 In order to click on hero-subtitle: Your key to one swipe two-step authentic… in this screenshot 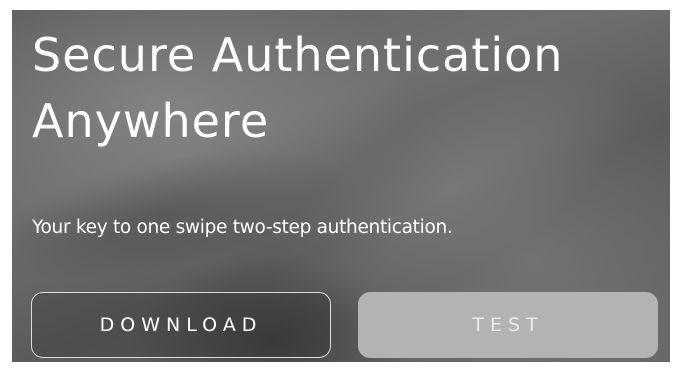, I will do `click(242, 227)`.